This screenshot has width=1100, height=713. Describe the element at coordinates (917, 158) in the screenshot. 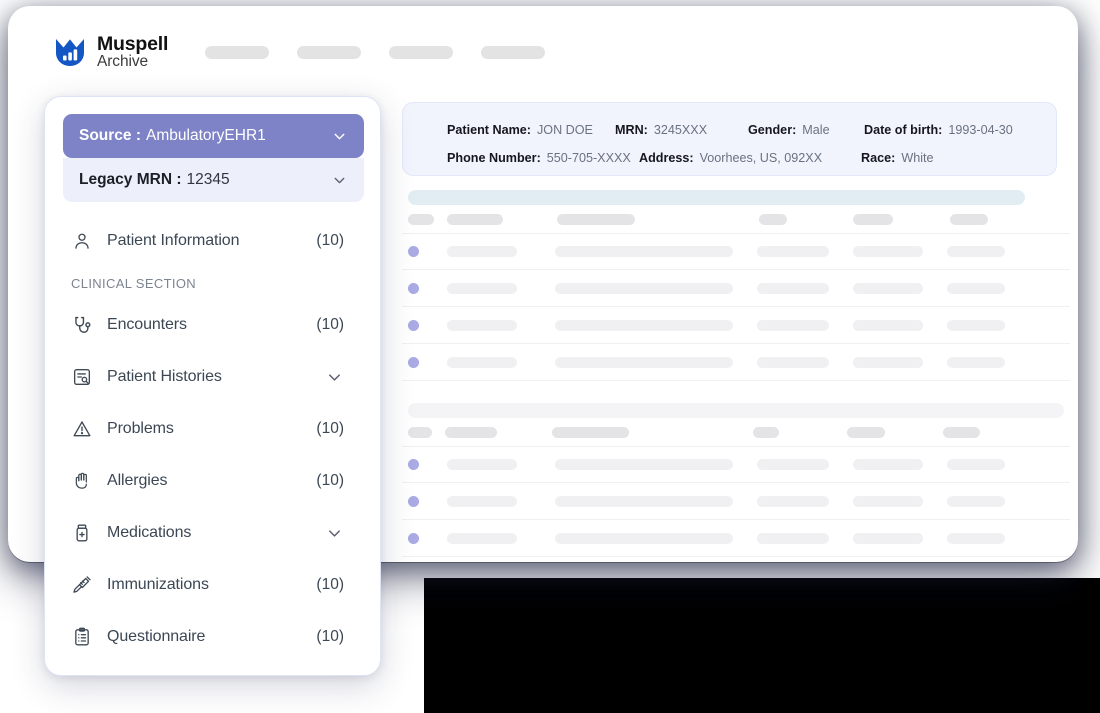

I see `race-value: White` at that location.